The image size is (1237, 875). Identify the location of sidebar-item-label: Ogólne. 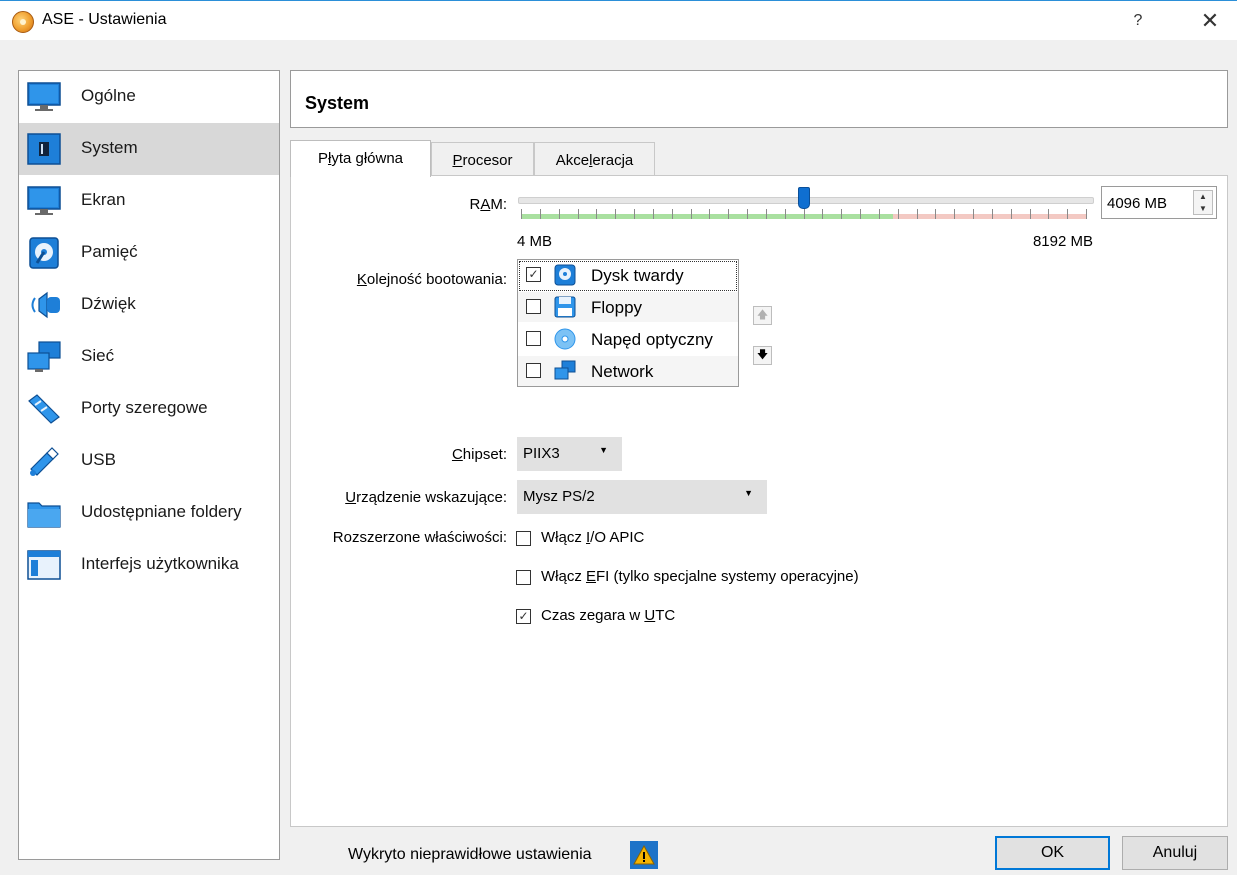
(108, 95).